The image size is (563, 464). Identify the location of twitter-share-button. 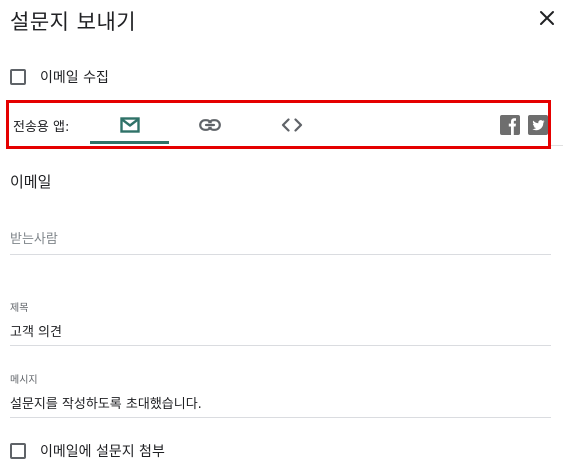
(538, 125).